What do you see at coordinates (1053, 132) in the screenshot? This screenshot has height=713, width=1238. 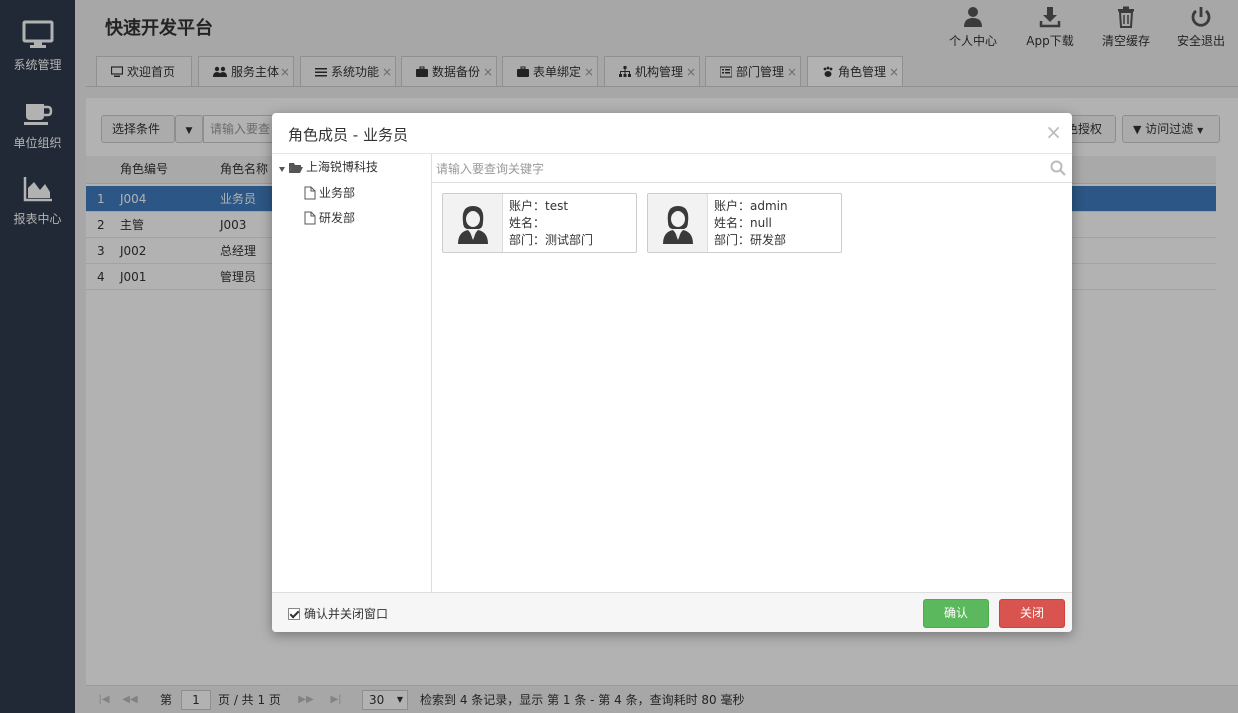 I see `dialog-close-icon: ×` at bounding box center [1053, 132].